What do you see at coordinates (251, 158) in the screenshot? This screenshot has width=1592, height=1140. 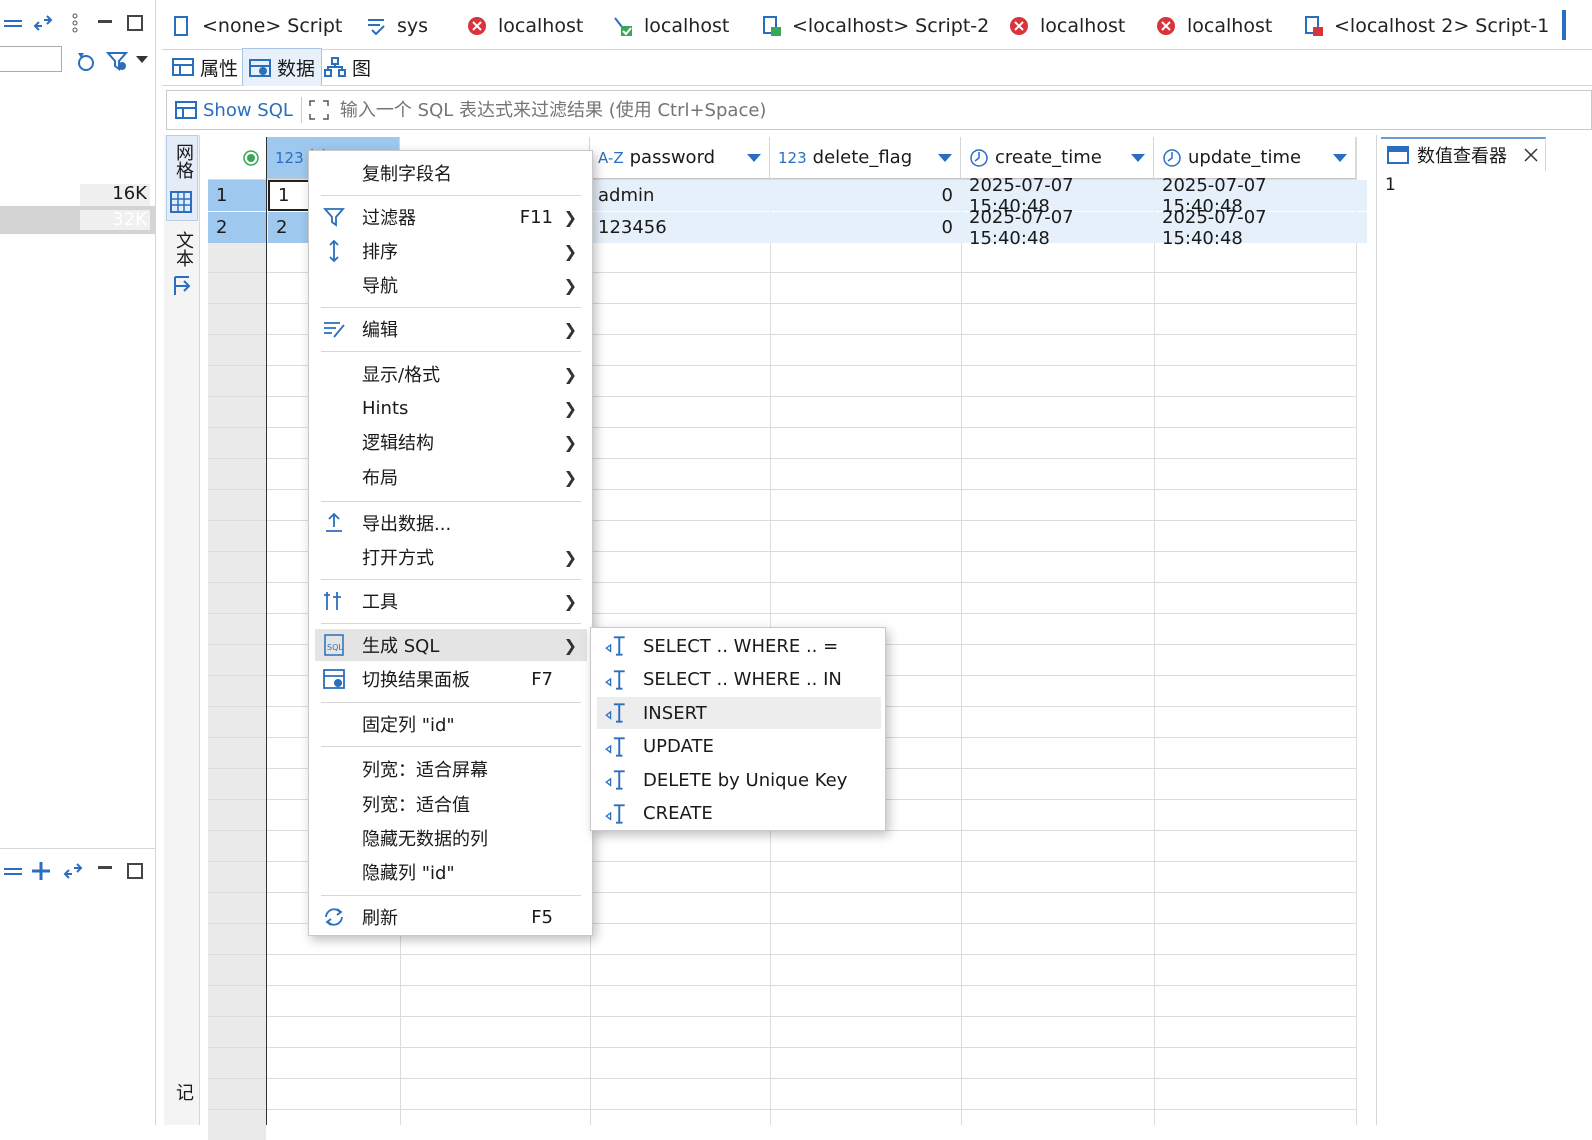 I see `radio-icon` at bounding box center [251, 158].